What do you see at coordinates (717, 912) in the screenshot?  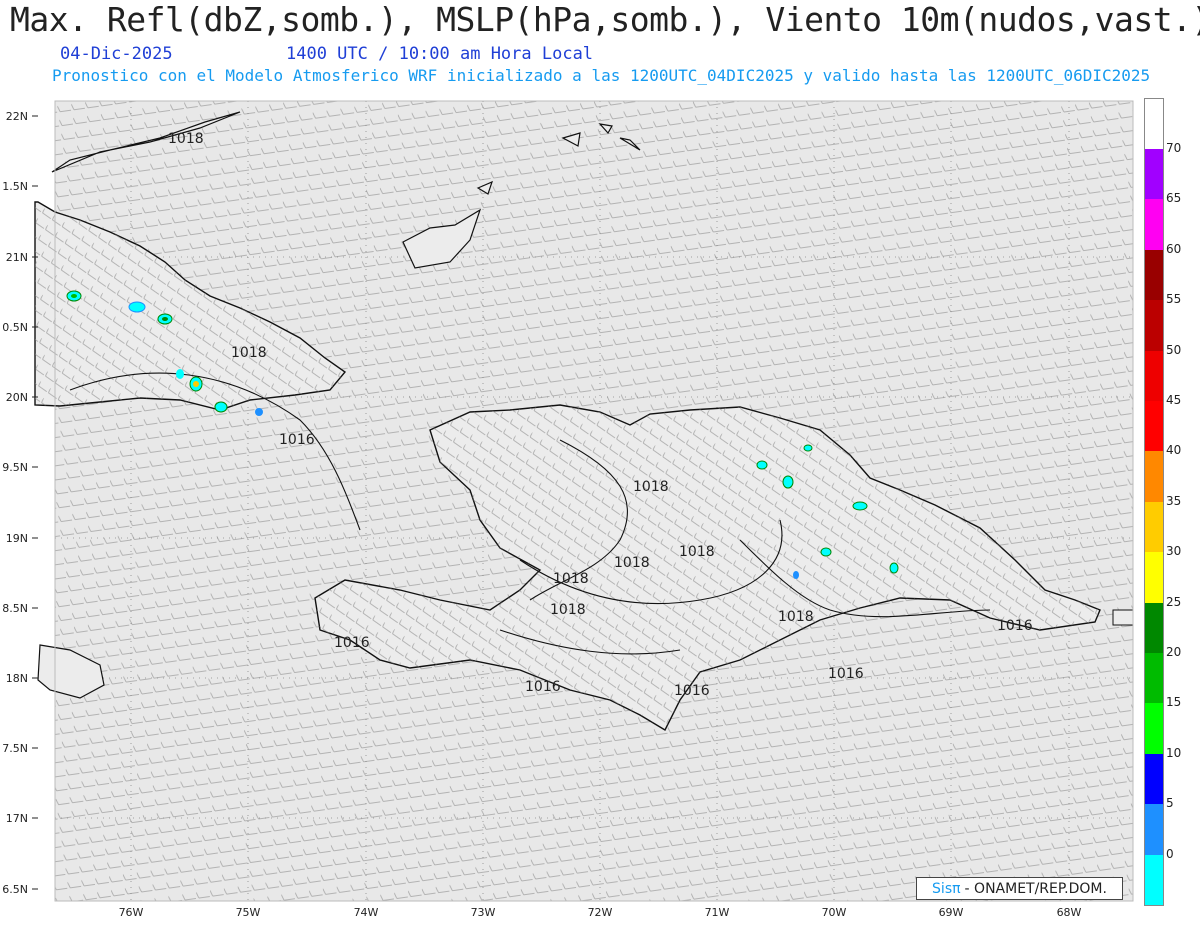 I see `lon-tick: 71W` at bounding box center [717, 912].